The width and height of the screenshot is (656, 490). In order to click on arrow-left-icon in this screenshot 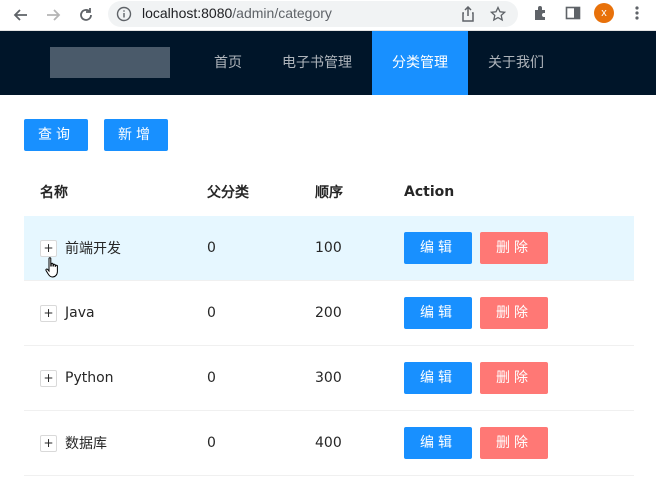, I will do `click(20, 15)`.